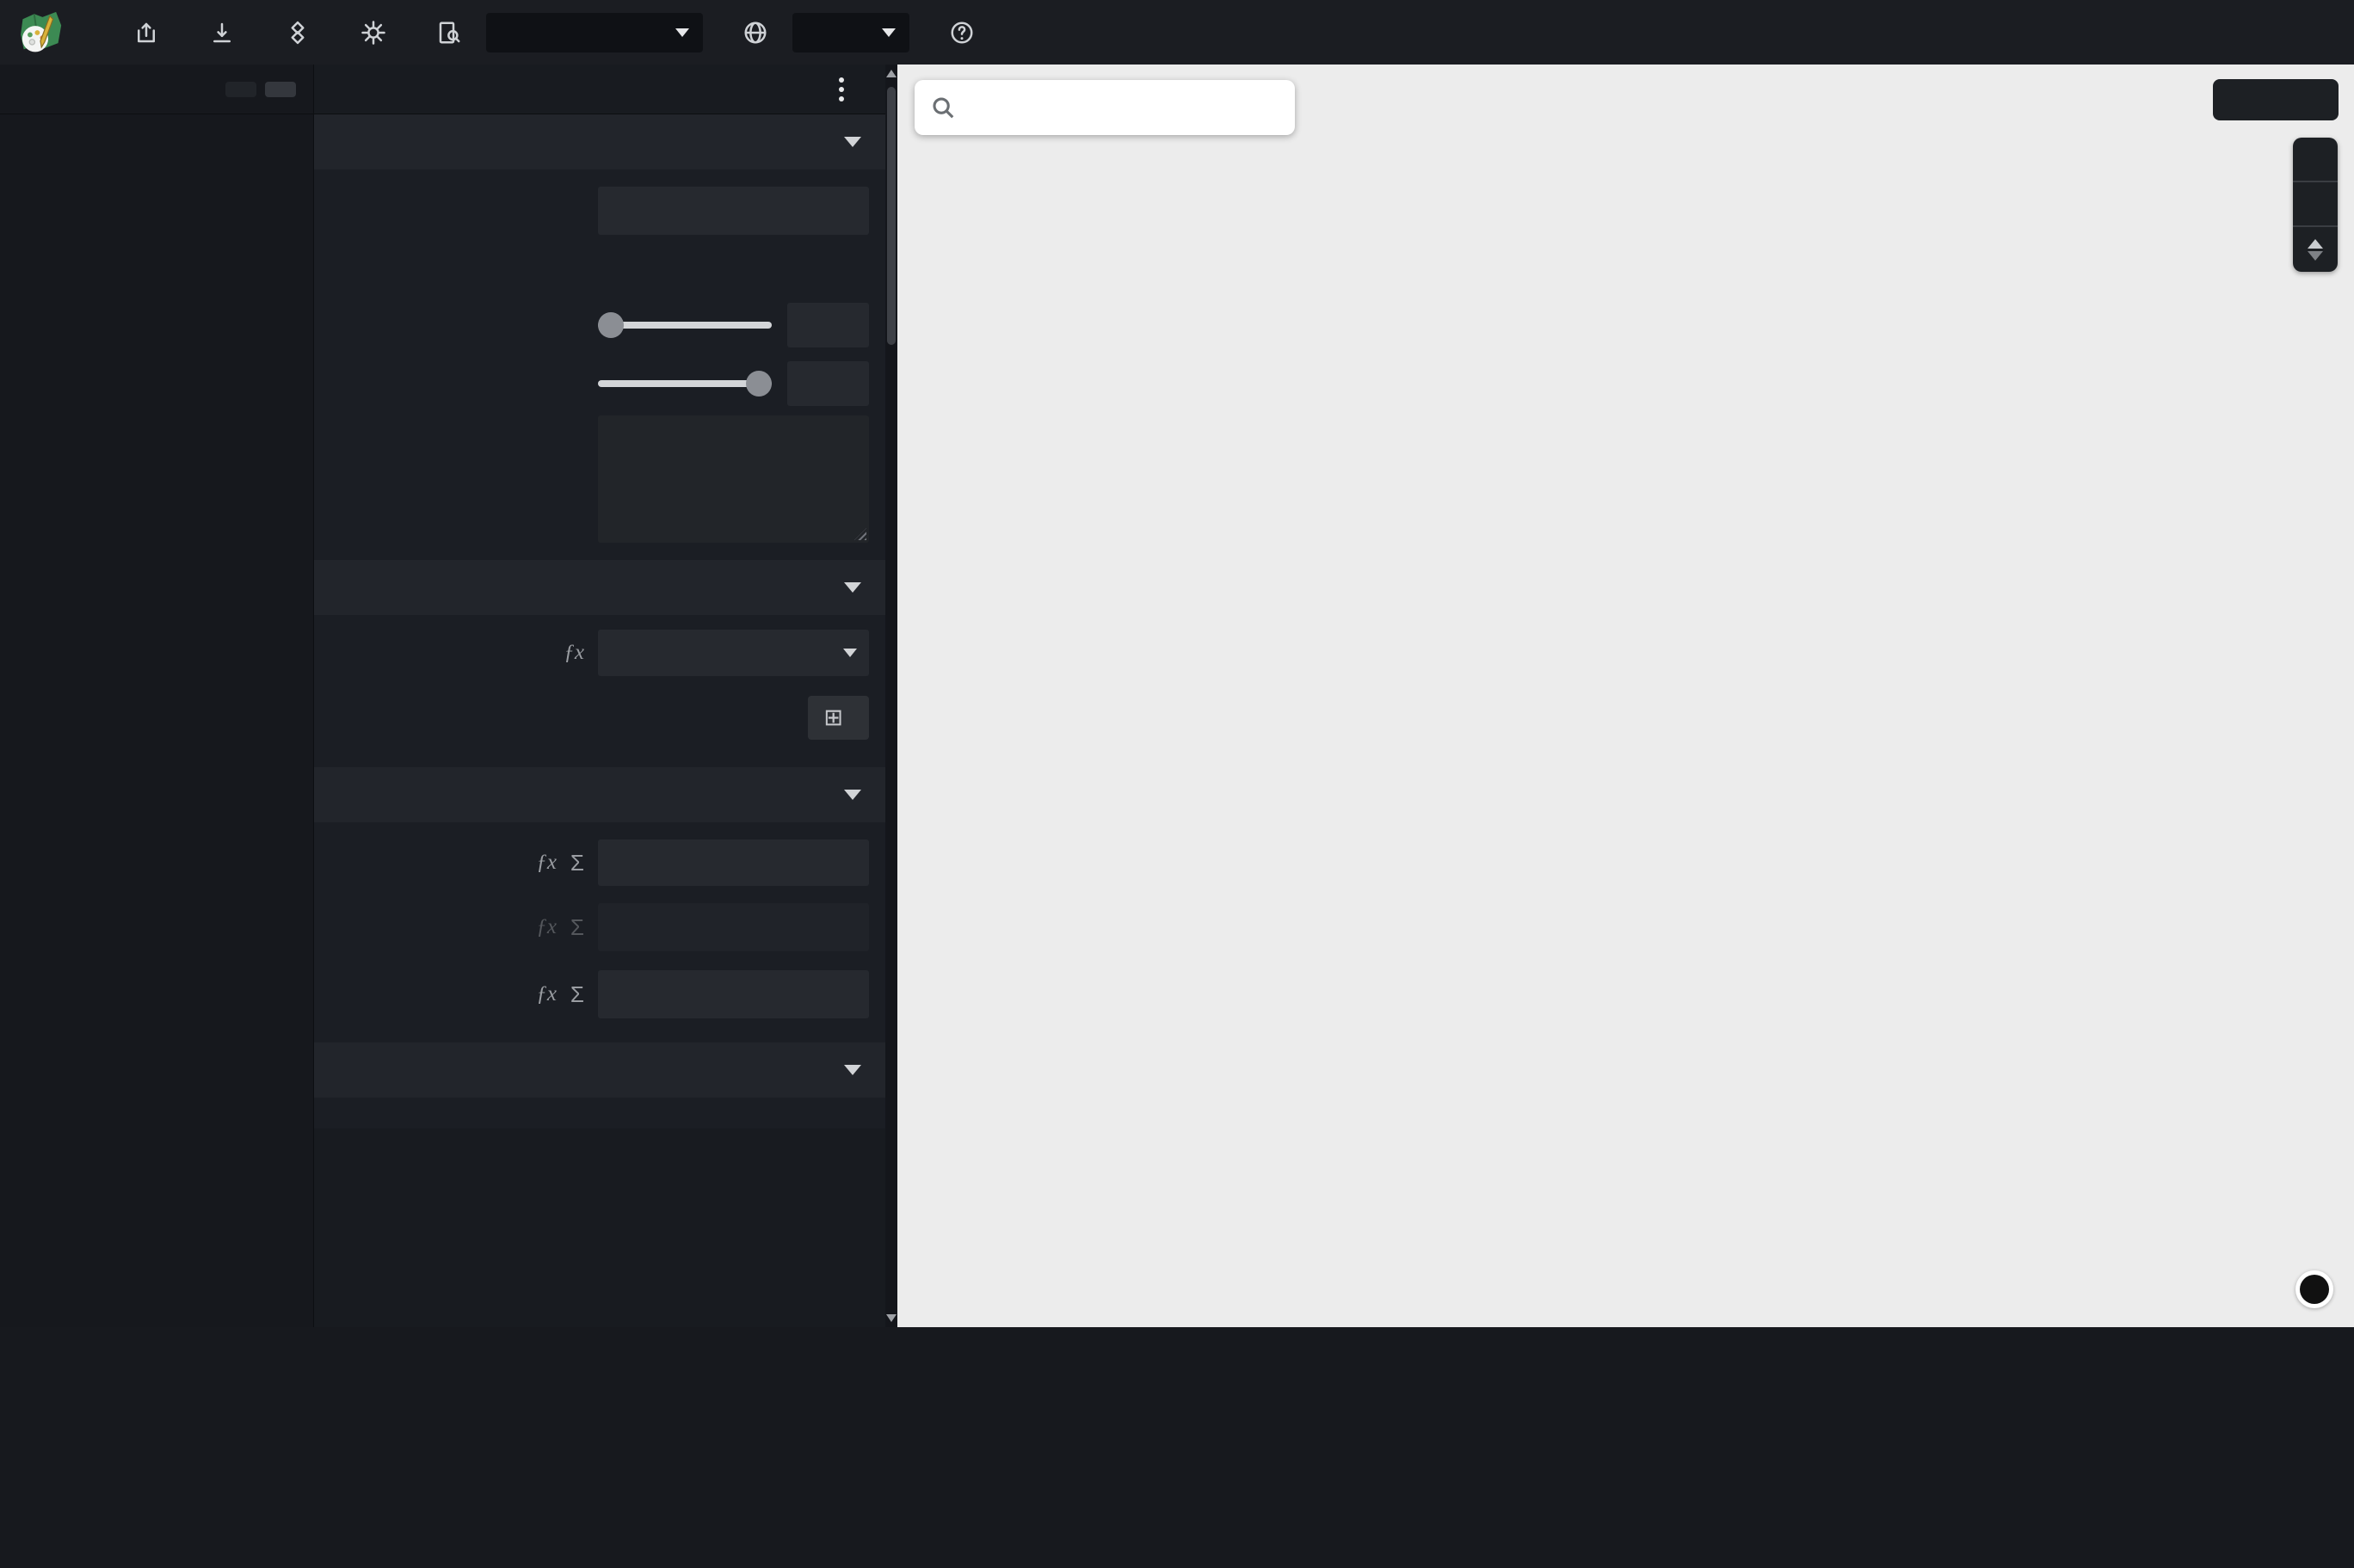  Describe the element at coordinates (146, 33) in the screenshot. I see `open-icon` at that location.